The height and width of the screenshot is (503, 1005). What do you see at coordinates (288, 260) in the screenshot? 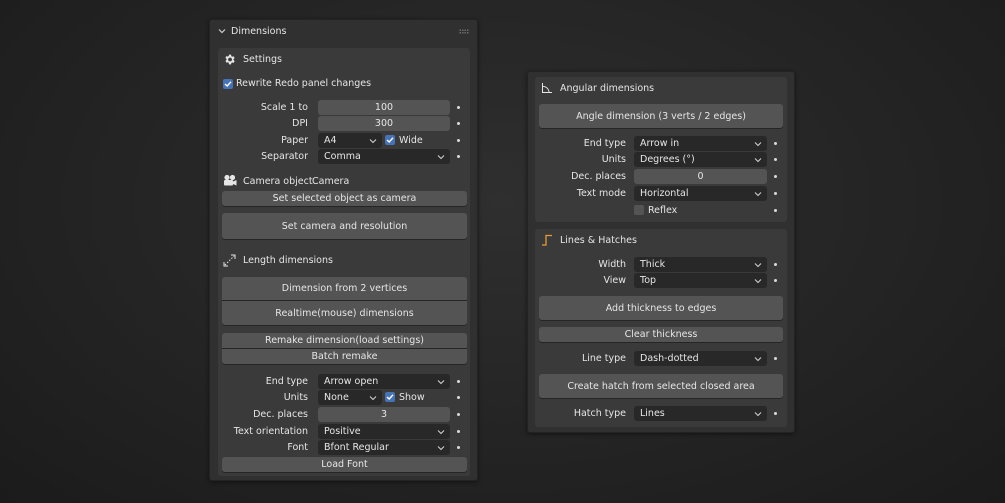
I see `length-dimensions-header: Length dimensions` at bounding box center [288, 260].